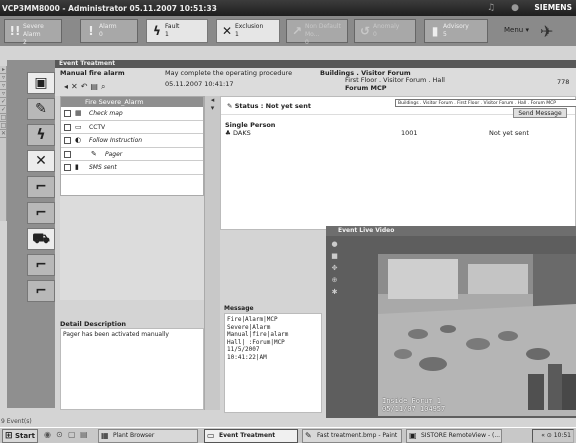 This screenshot has height=443, width=576. What do you see at coordinates (237, 34) in the screenshot?
I see `exclusion-count: 1` at bounding box center [237, 34].